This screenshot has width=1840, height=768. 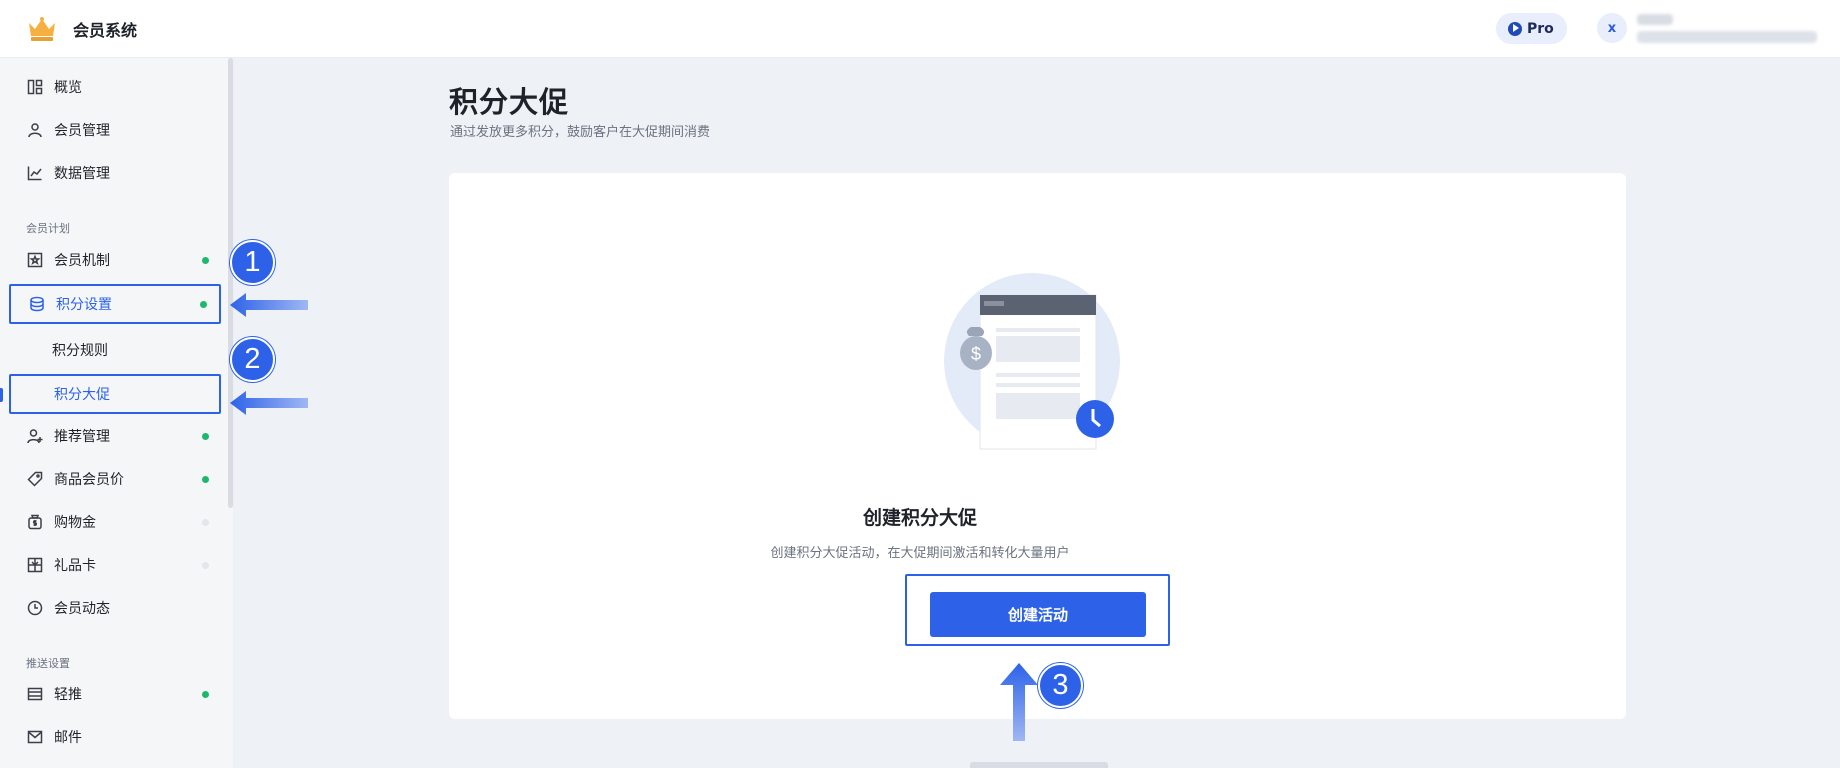 I want to click on tag-icon, so click(x=35, y=479).